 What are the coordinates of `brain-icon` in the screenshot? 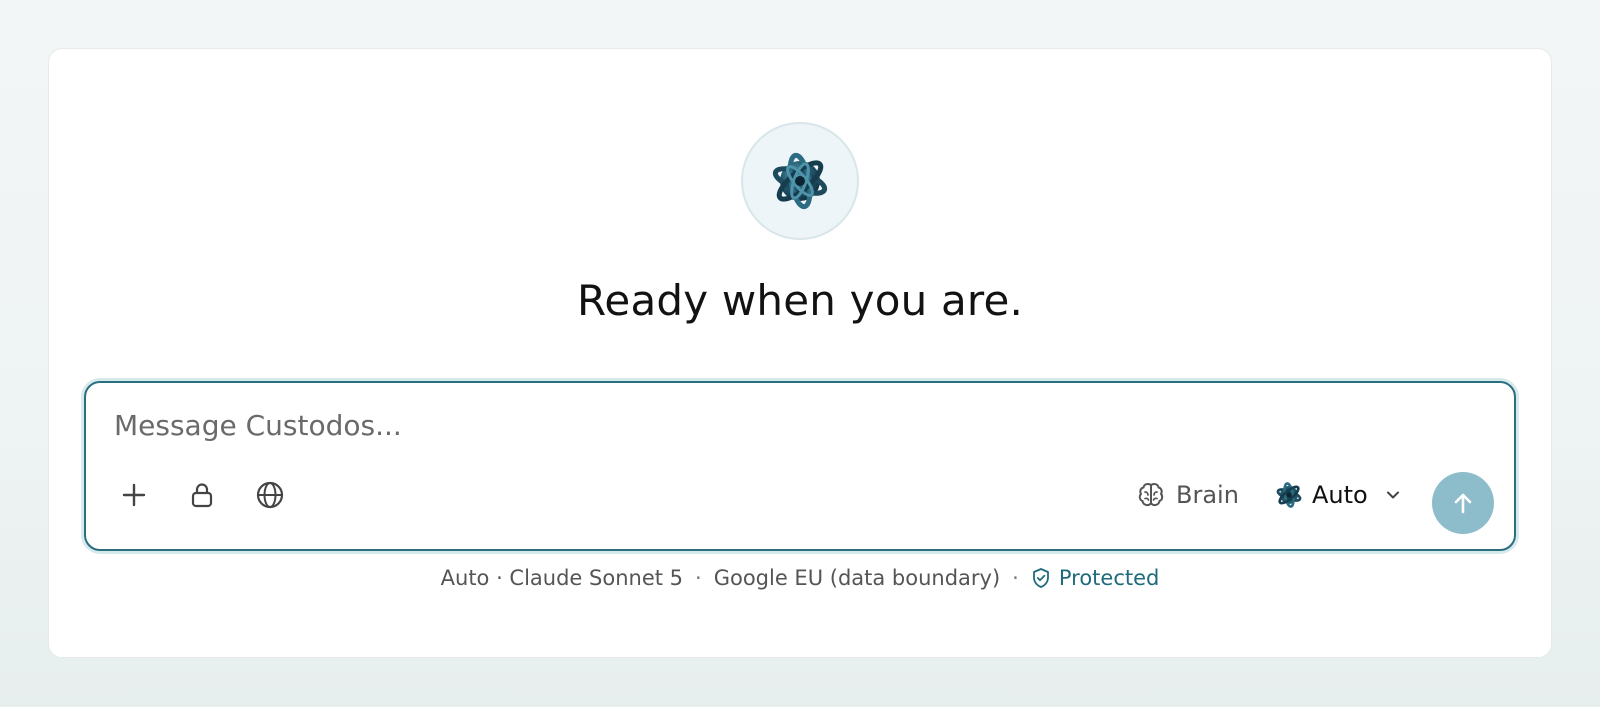 It's located at (1151, 494).